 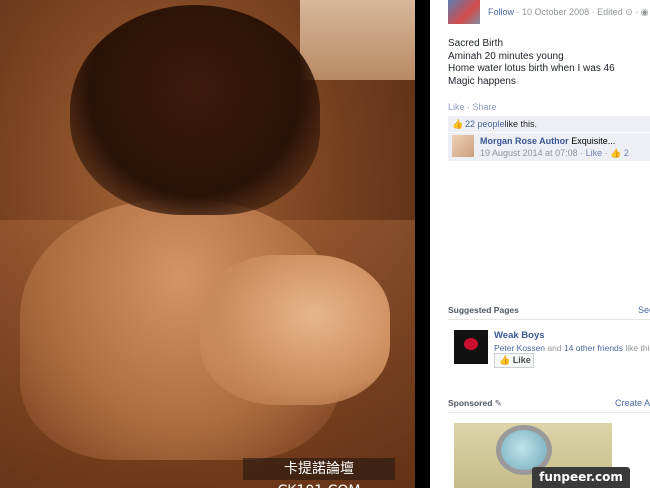 I want to click on likes-count-link: 22 people, so click(x=485, y=124).